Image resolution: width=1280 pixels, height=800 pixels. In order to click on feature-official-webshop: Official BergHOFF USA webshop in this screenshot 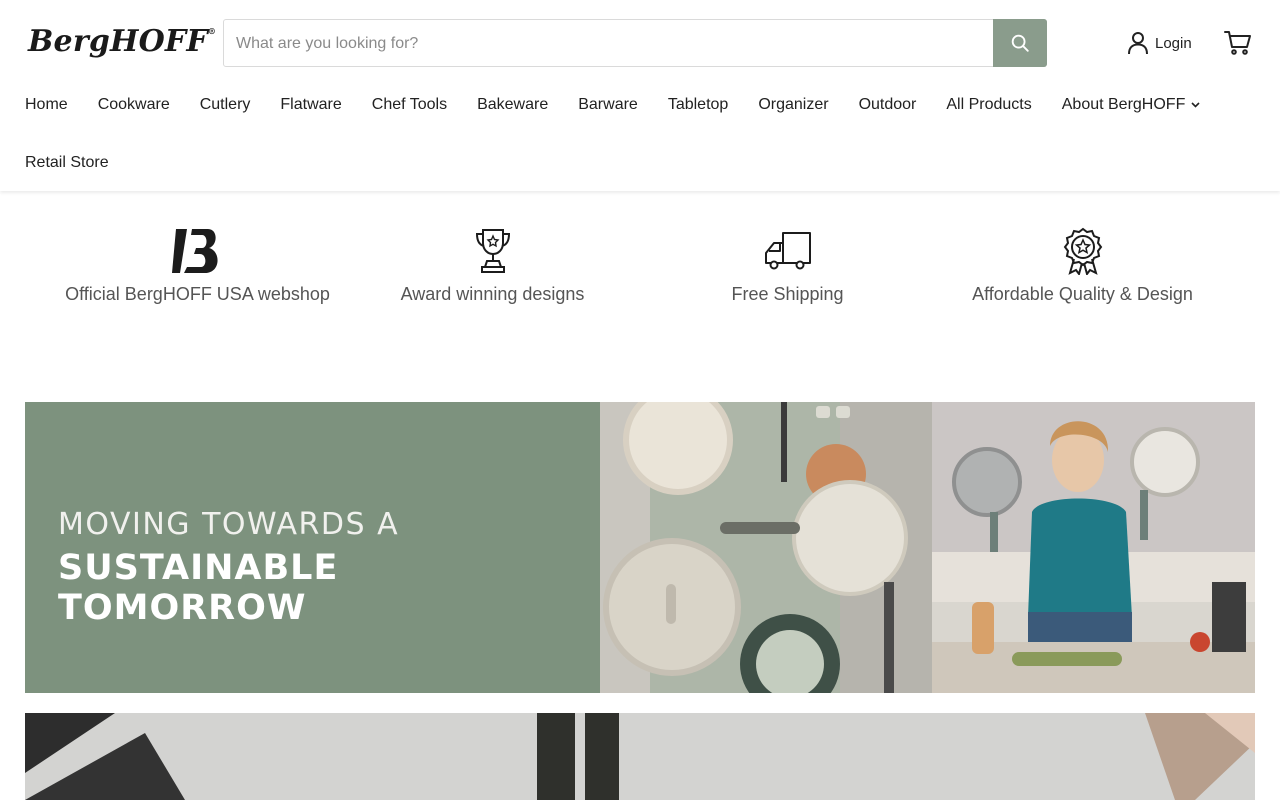, I will do `click(197, 286)`.